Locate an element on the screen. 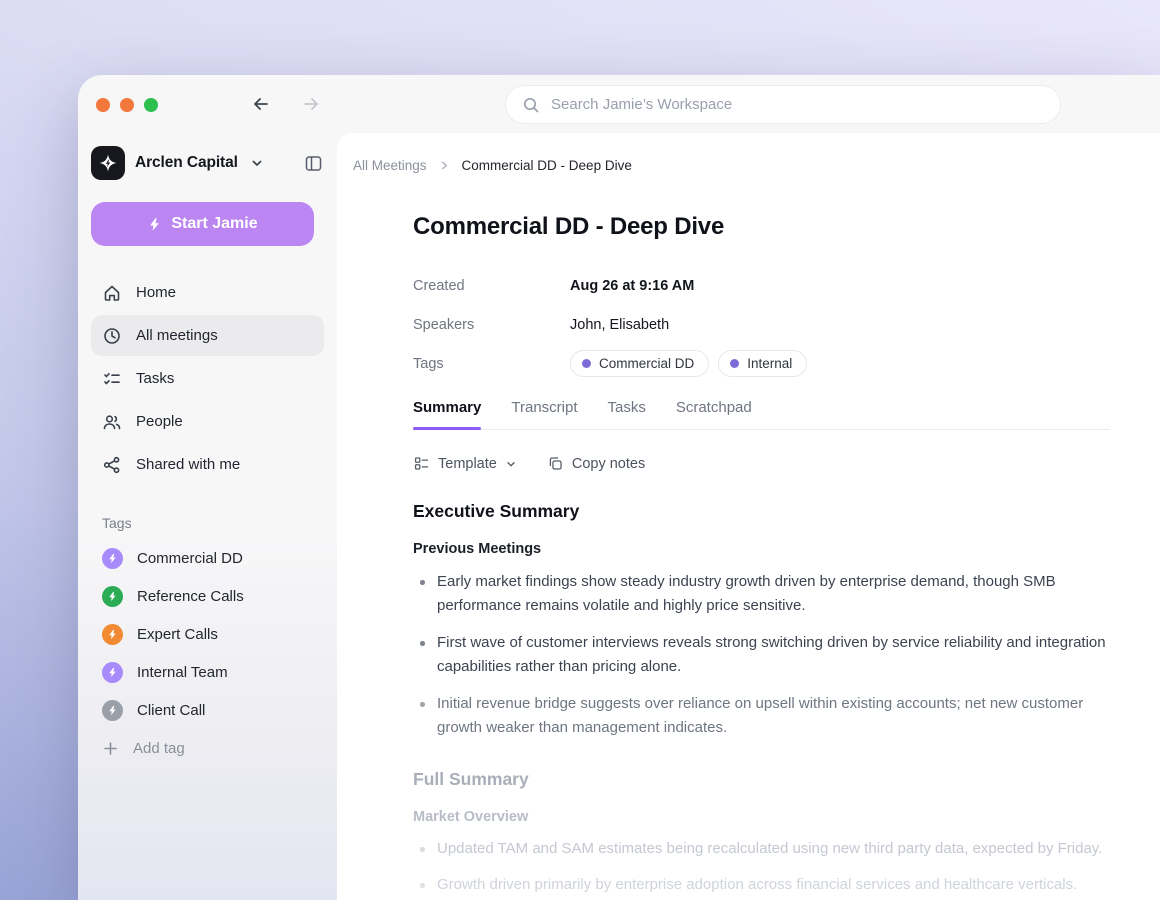 Image resolution: width=1160 pixels, height=900 pixels. sidebar-collapse-icon is located at coordinates (313, 163).